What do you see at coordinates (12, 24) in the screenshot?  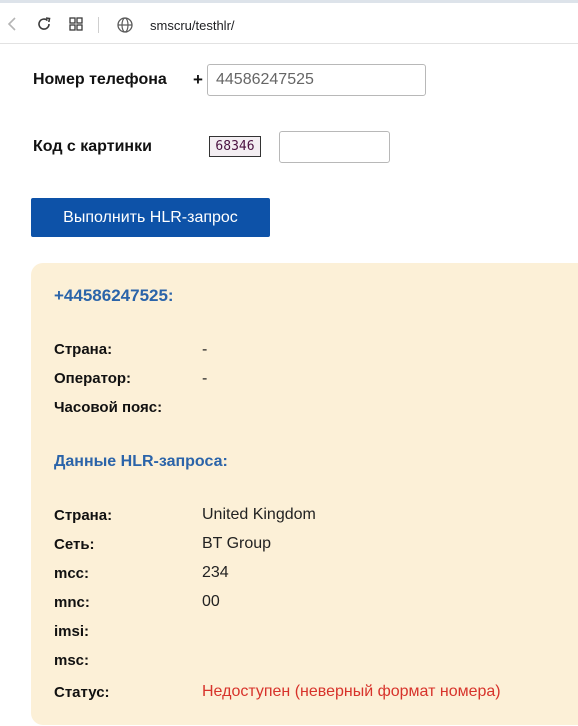 I see `back-icon` at bounding box center [12, 24].